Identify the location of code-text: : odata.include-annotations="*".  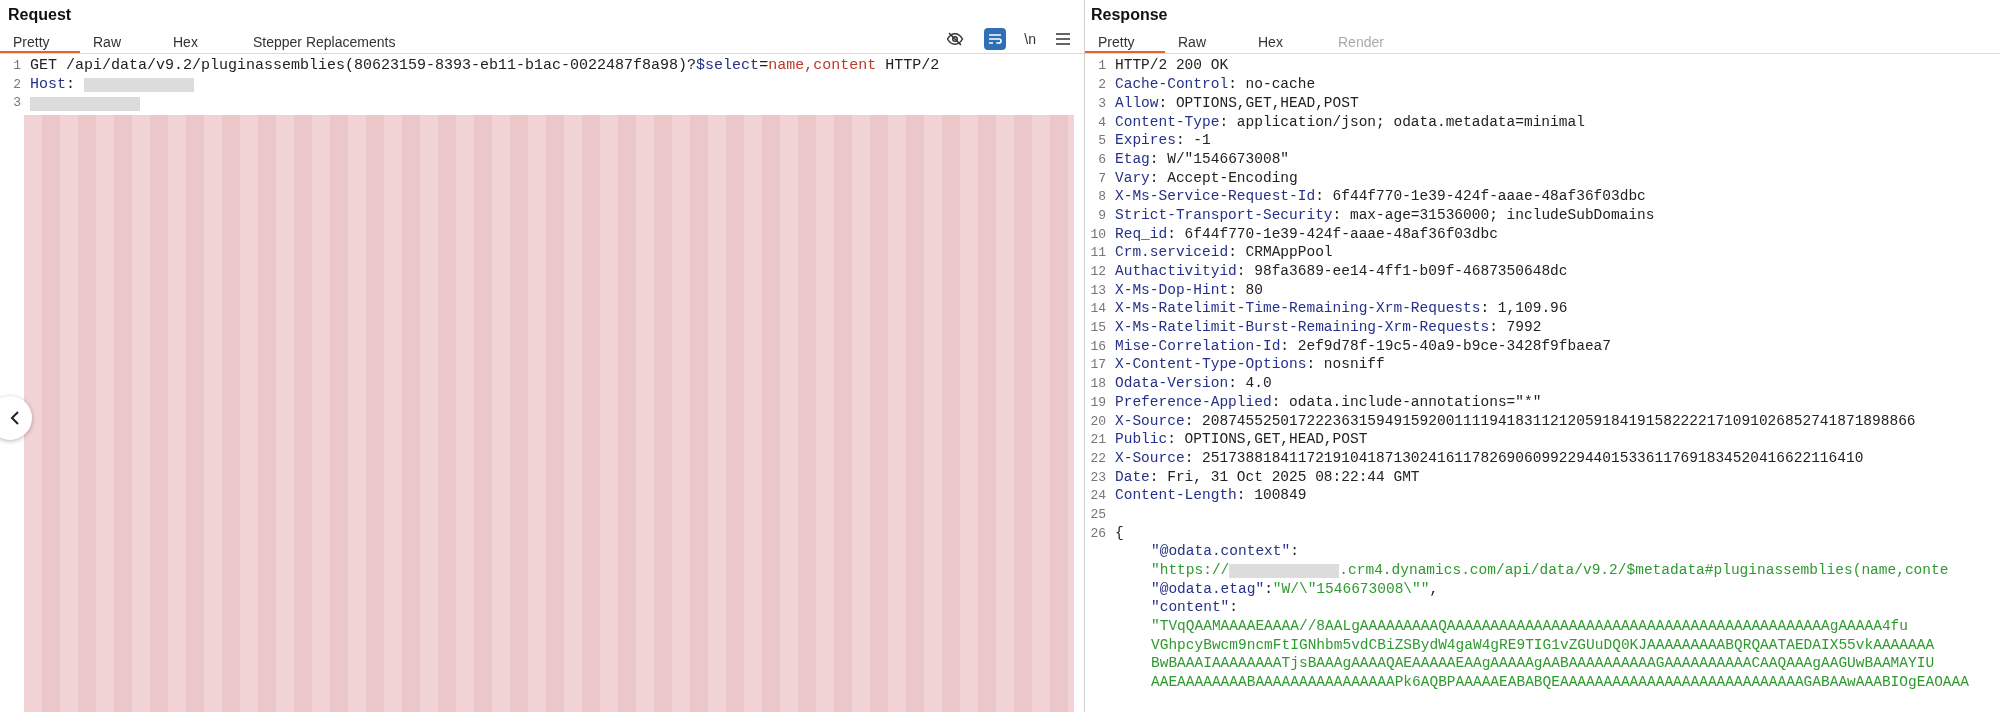
(1406, 402).